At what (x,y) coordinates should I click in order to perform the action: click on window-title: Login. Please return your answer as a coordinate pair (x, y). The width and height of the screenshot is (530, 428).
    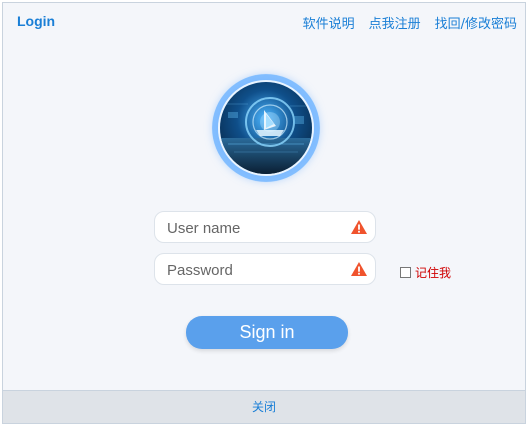
    Looking at the image, I should click on (36, 21).